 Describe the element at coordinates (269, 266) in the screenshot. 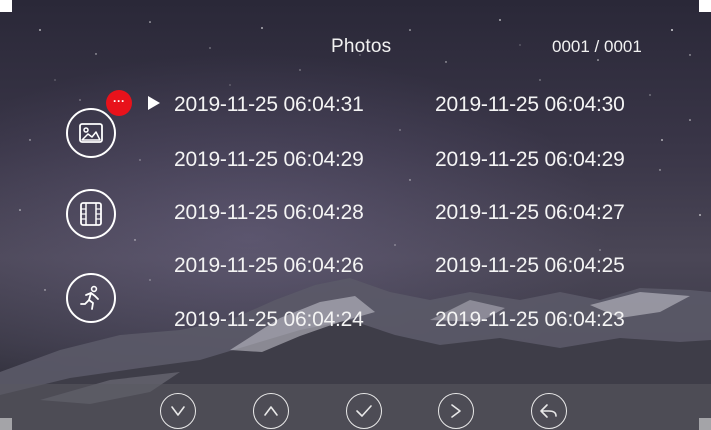

I see `photo-list-item: 2019-11-25 06:04:26` at that location.